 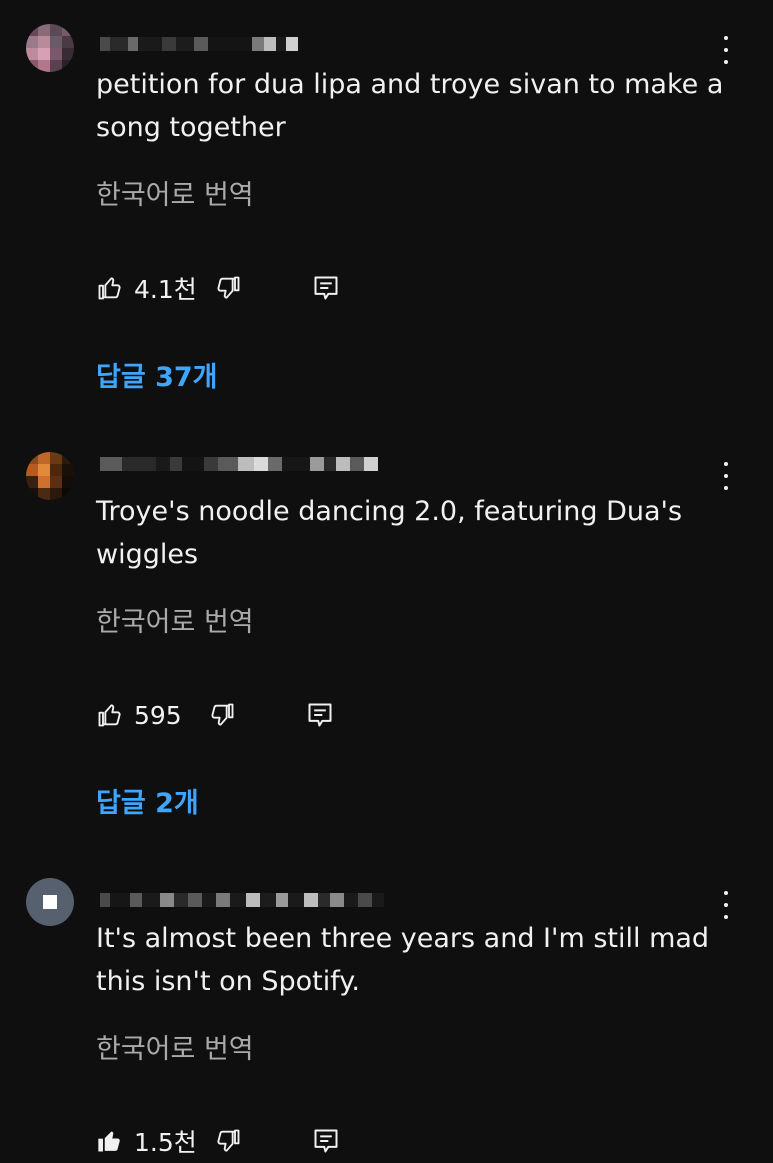 I want to click on like-button: 4.1천, so click(x=146, y=288).